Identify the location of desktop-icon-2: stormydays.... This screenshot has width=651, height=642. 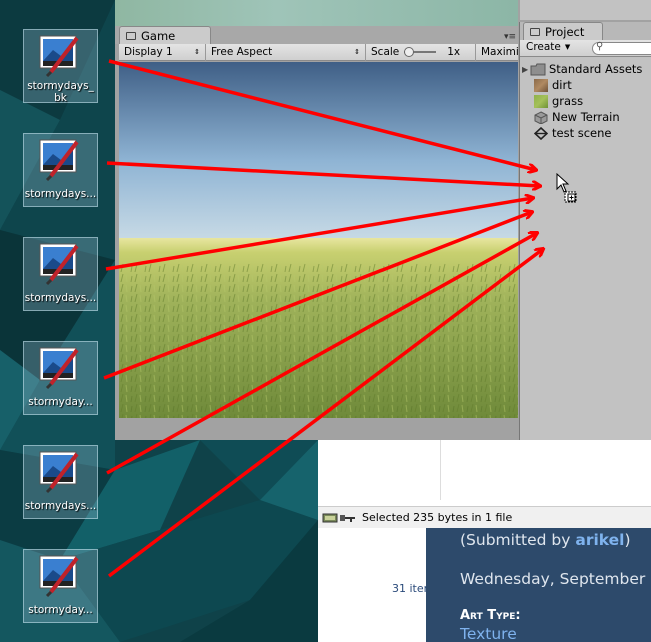
(60, 170).